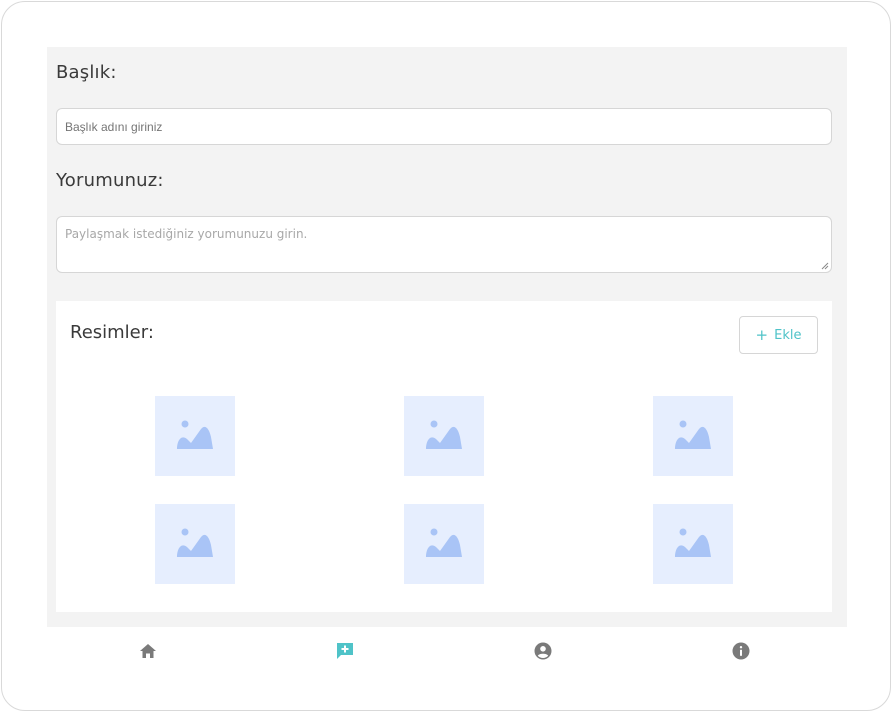 The width and height of the screenshot is (894, 714). I want to click on bottom-nav, so click(447, 647).